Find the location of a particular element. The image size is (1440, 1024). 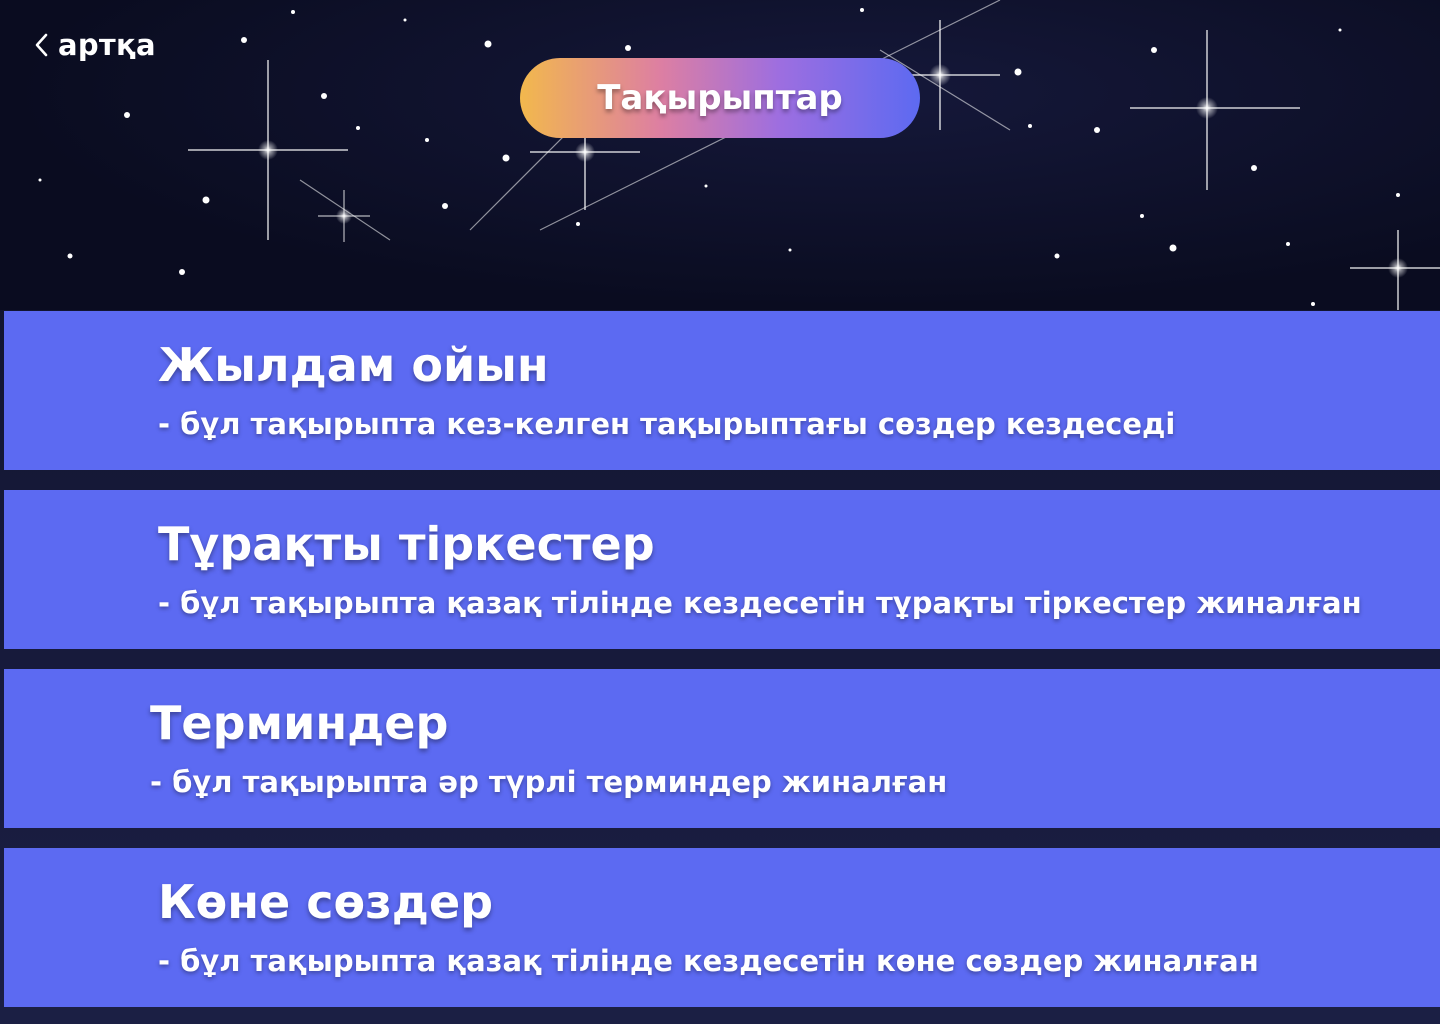

back-button: артқа is located at coordinates (94, 45).